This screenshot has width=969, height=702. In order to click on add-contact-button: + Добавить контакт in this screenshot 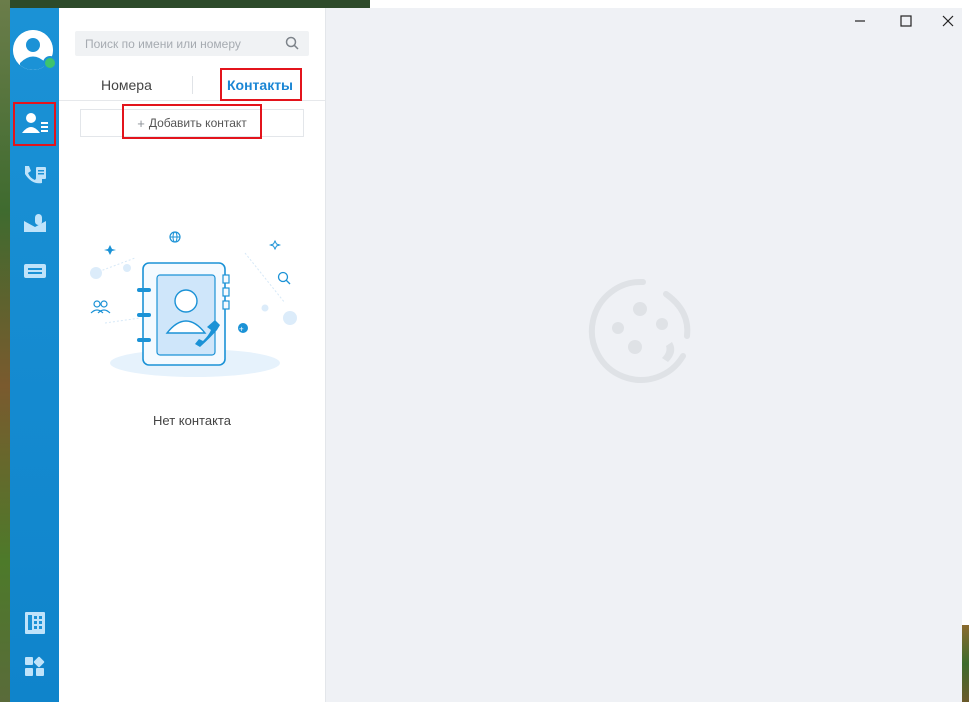, I will do `click(192, 123)`.